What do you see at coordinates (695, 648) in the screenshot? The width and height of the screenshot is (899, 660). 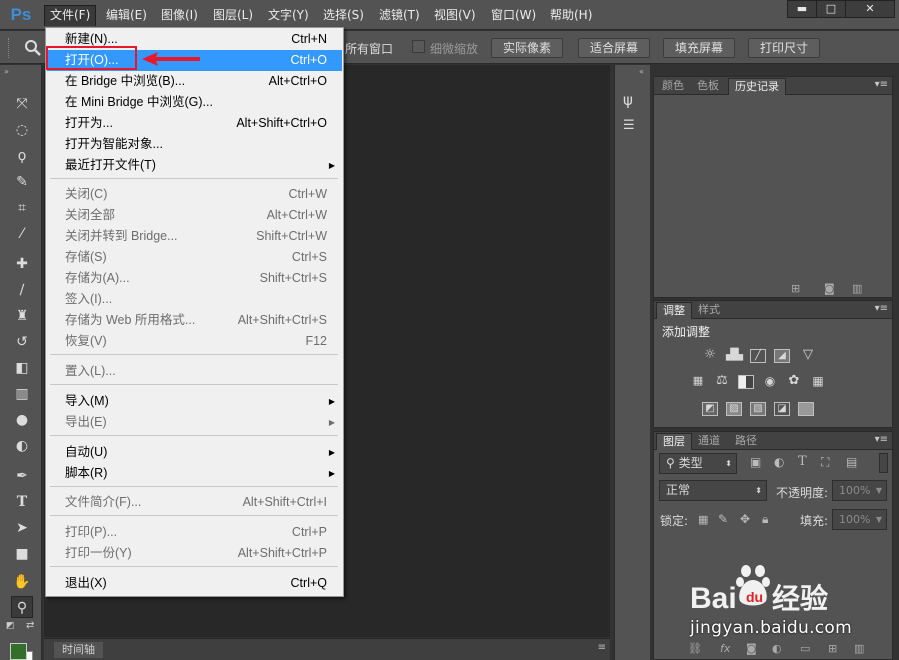 I see `link-layers-icon: ⛓` at bounding box center [695, 648].